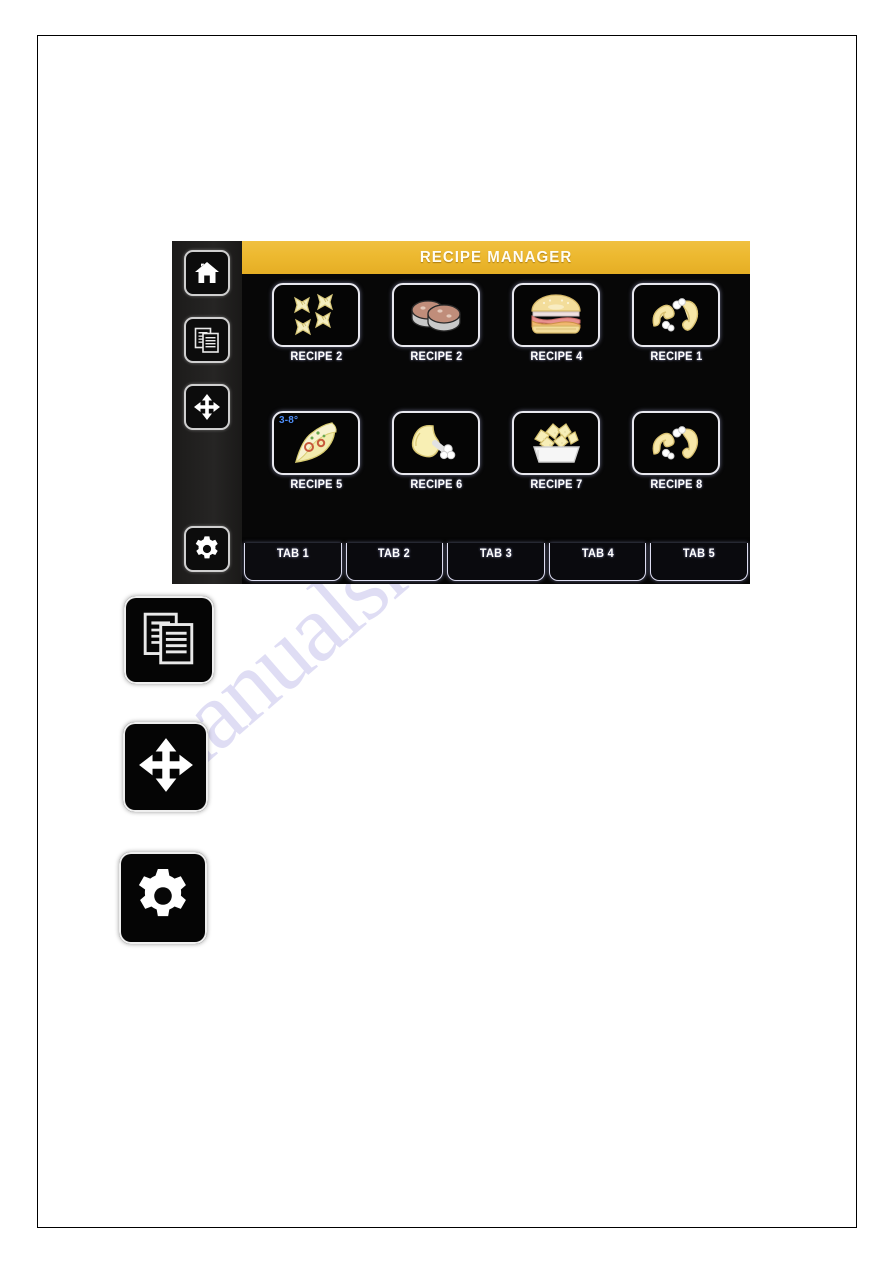  I want to click on recipe-cell: RECIPE 6, so click(436, 474).